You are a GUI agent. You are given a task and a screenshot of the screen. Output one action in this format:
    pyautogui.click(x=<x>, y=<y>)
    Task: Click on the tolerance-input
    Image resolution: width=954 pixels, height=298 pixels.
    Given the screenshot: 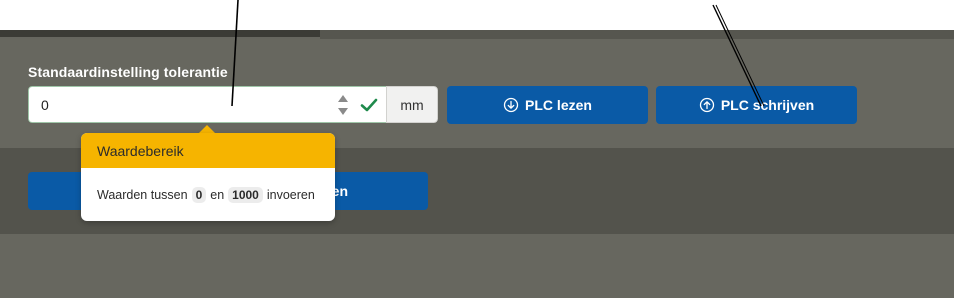 What is the action you would take?
    pyautogui.click(x=176, y=104)
    